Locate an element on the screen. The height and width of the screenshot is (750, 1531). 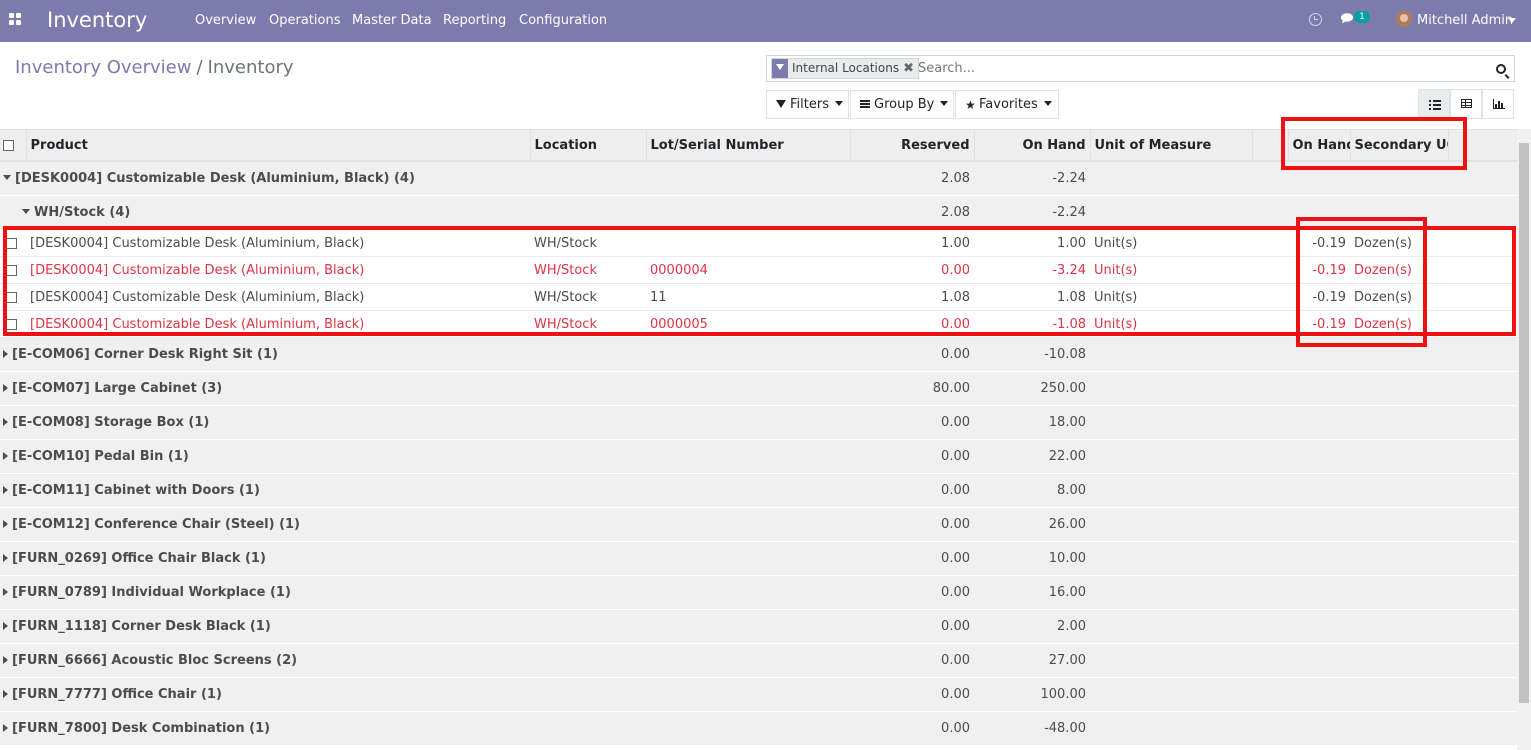
apps-menu-icon is located at coordinates (15, 19).